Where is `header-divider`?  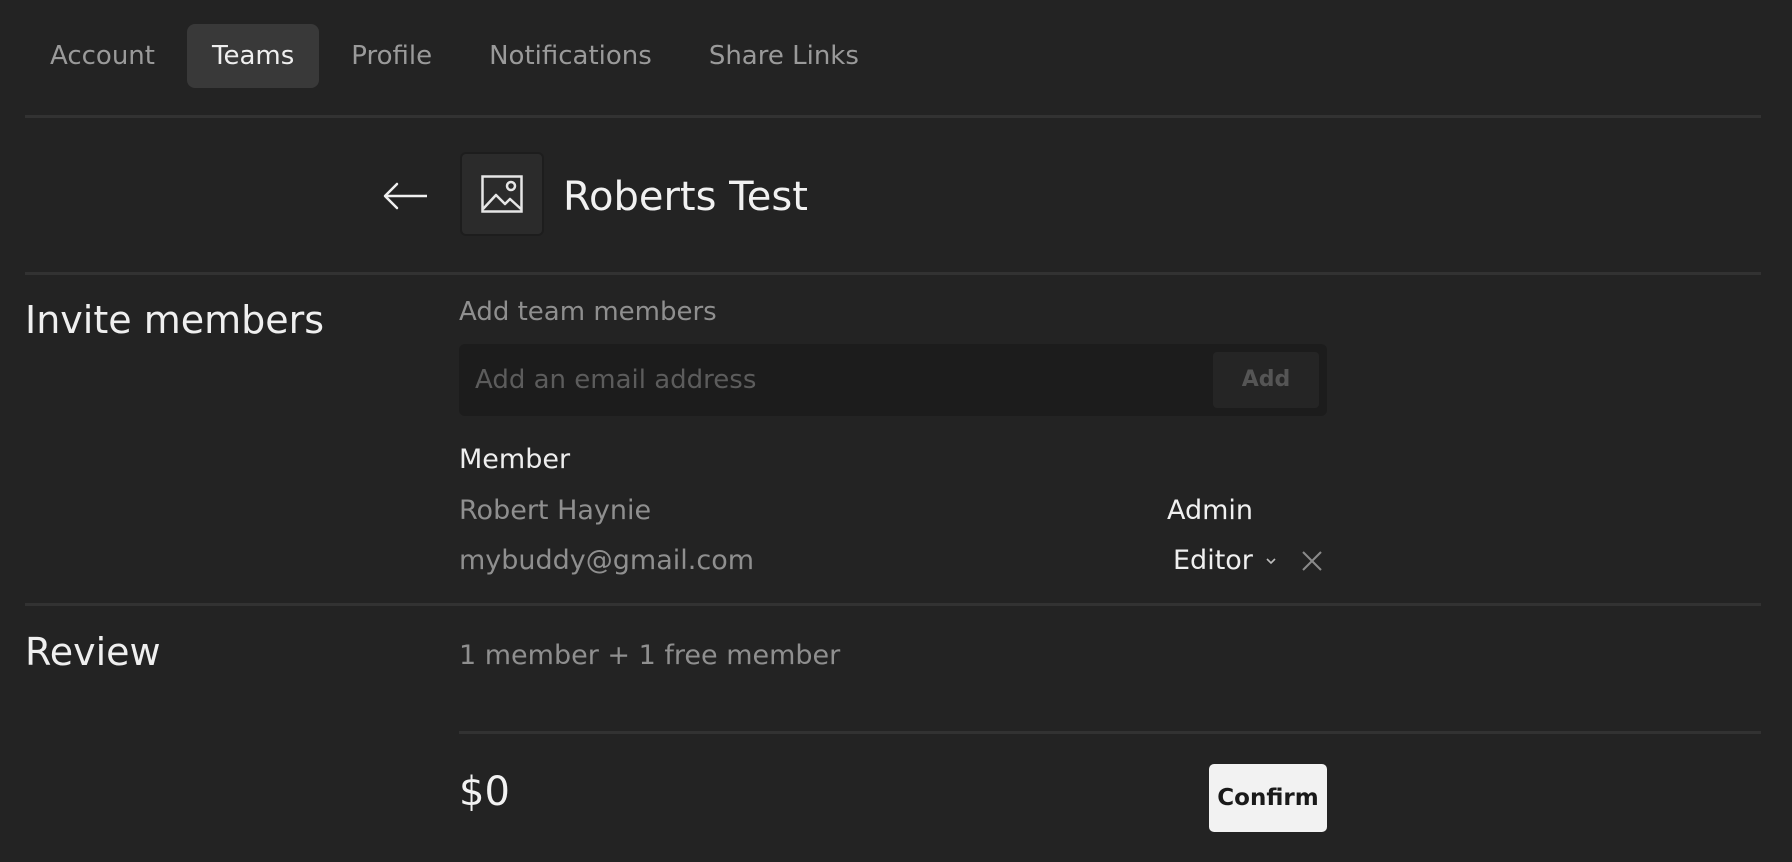
header-divider is located at coordinates (893, 273).